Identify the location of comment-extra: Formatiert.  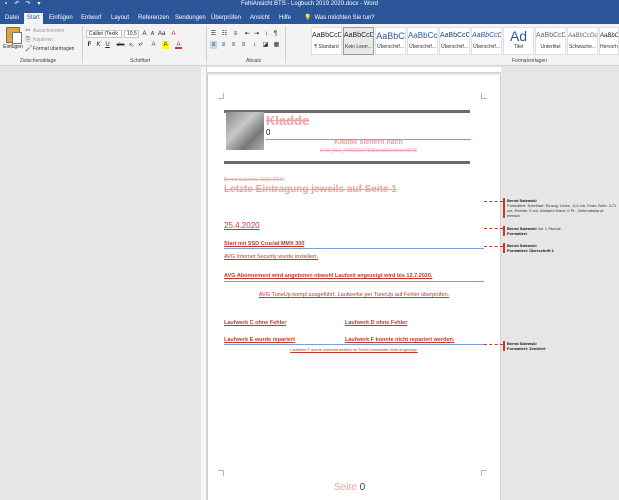
(517, 233).